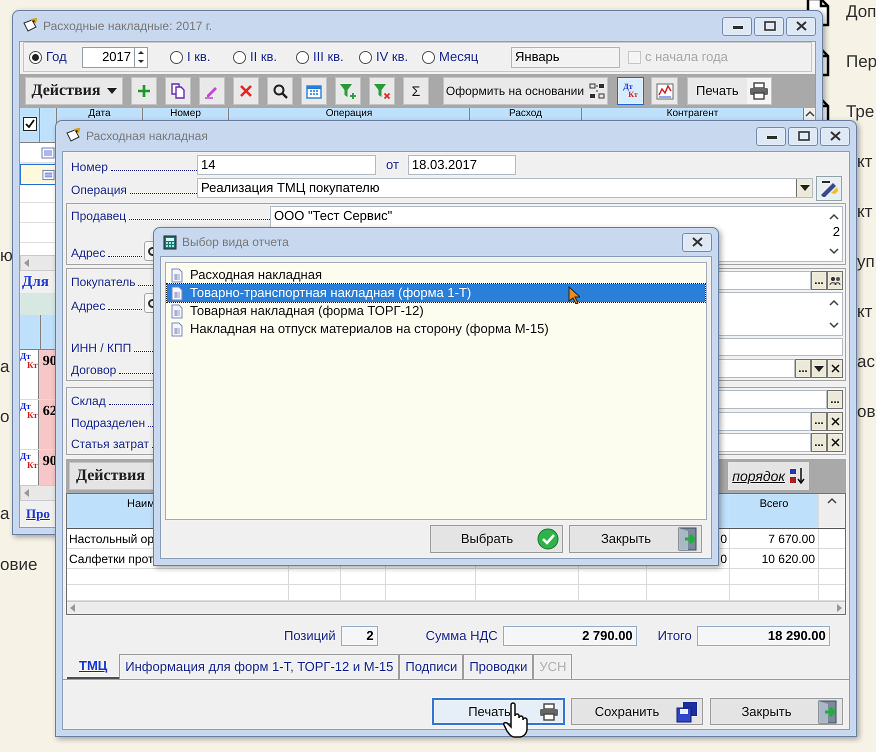  I want to click on edit-button, so click(212, 91).